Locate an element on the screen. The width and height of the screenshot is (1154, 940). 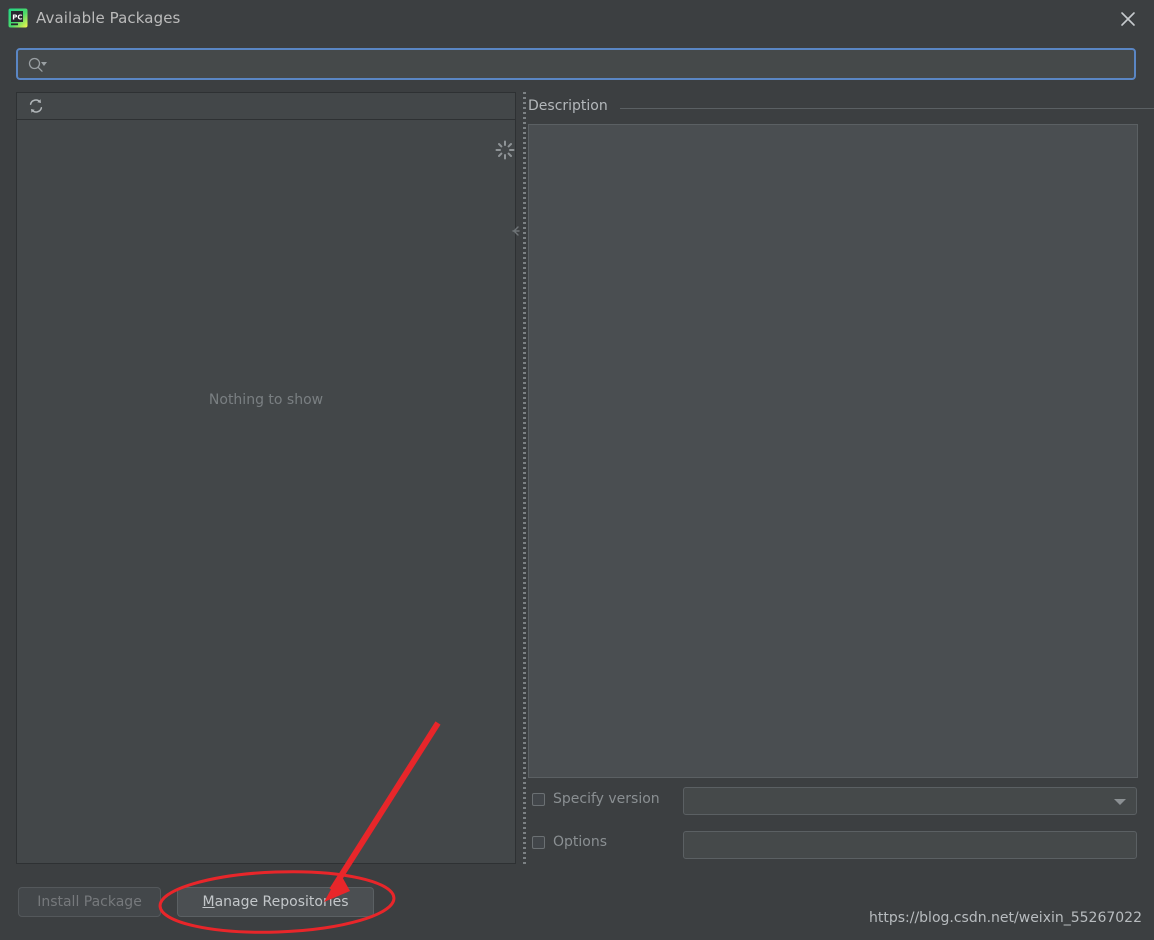
empty-state-label: Nothing to show is located at coordinates (266, 400).